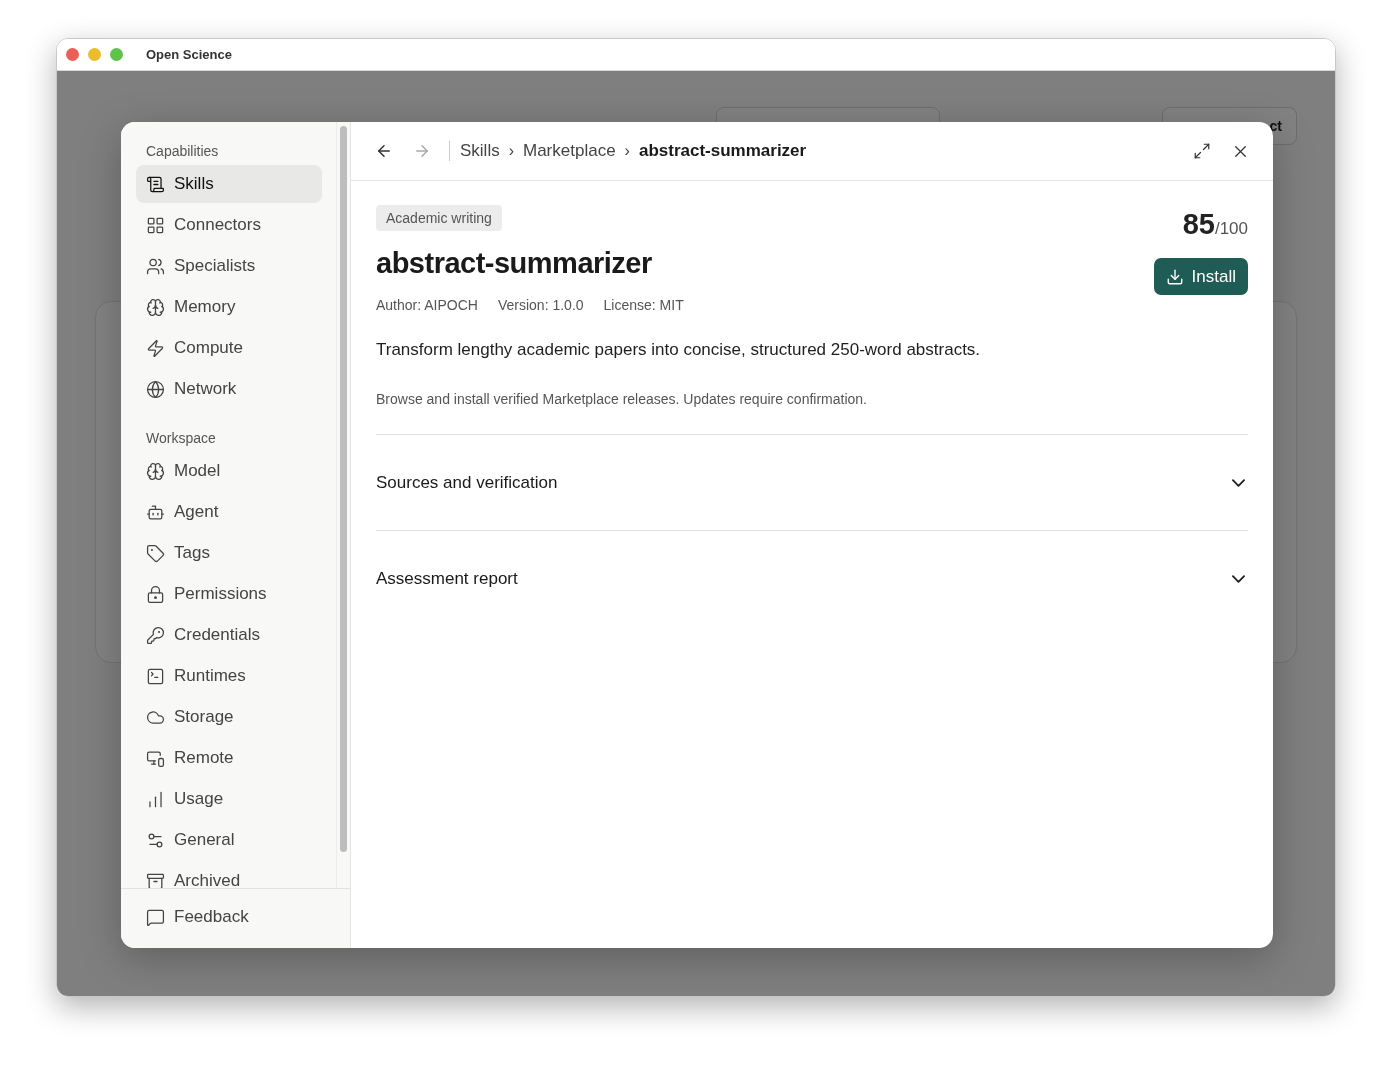 This screenshot has height=1072, width=1392. What do you see at coordinates (480, 151) in the screenshot?
I see `breadcrumb-link: Skills` at bounding box center [480, 151].